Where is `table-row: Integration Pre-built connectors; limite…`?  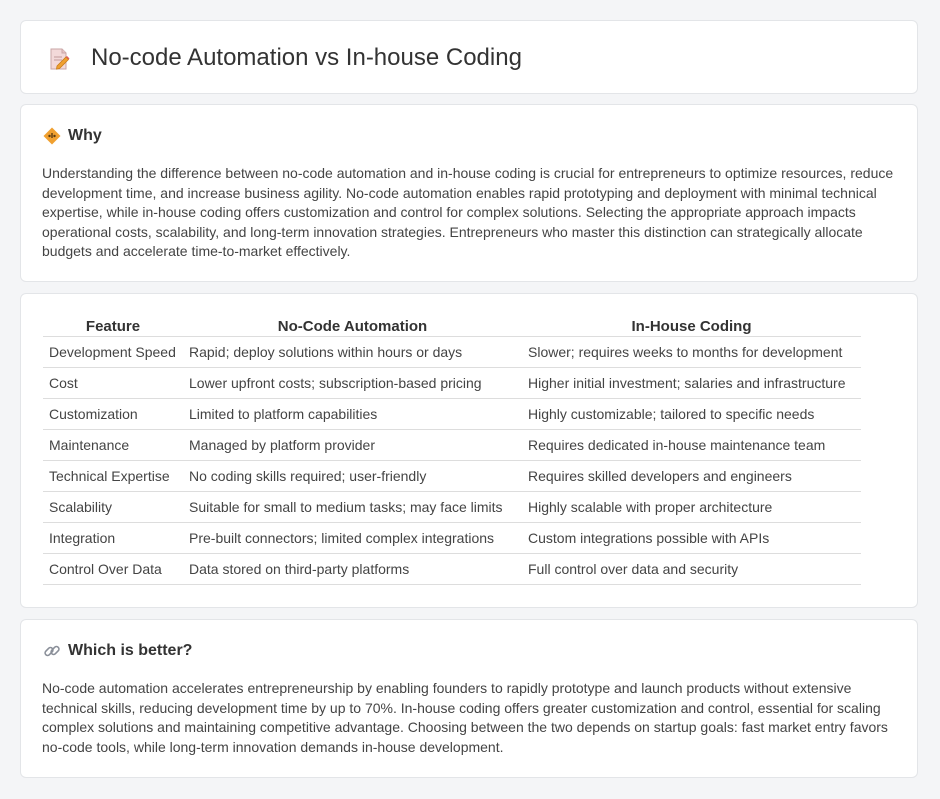 table-row: Integration Pre-built connectors; limite… is located at coordinates (452, 538).